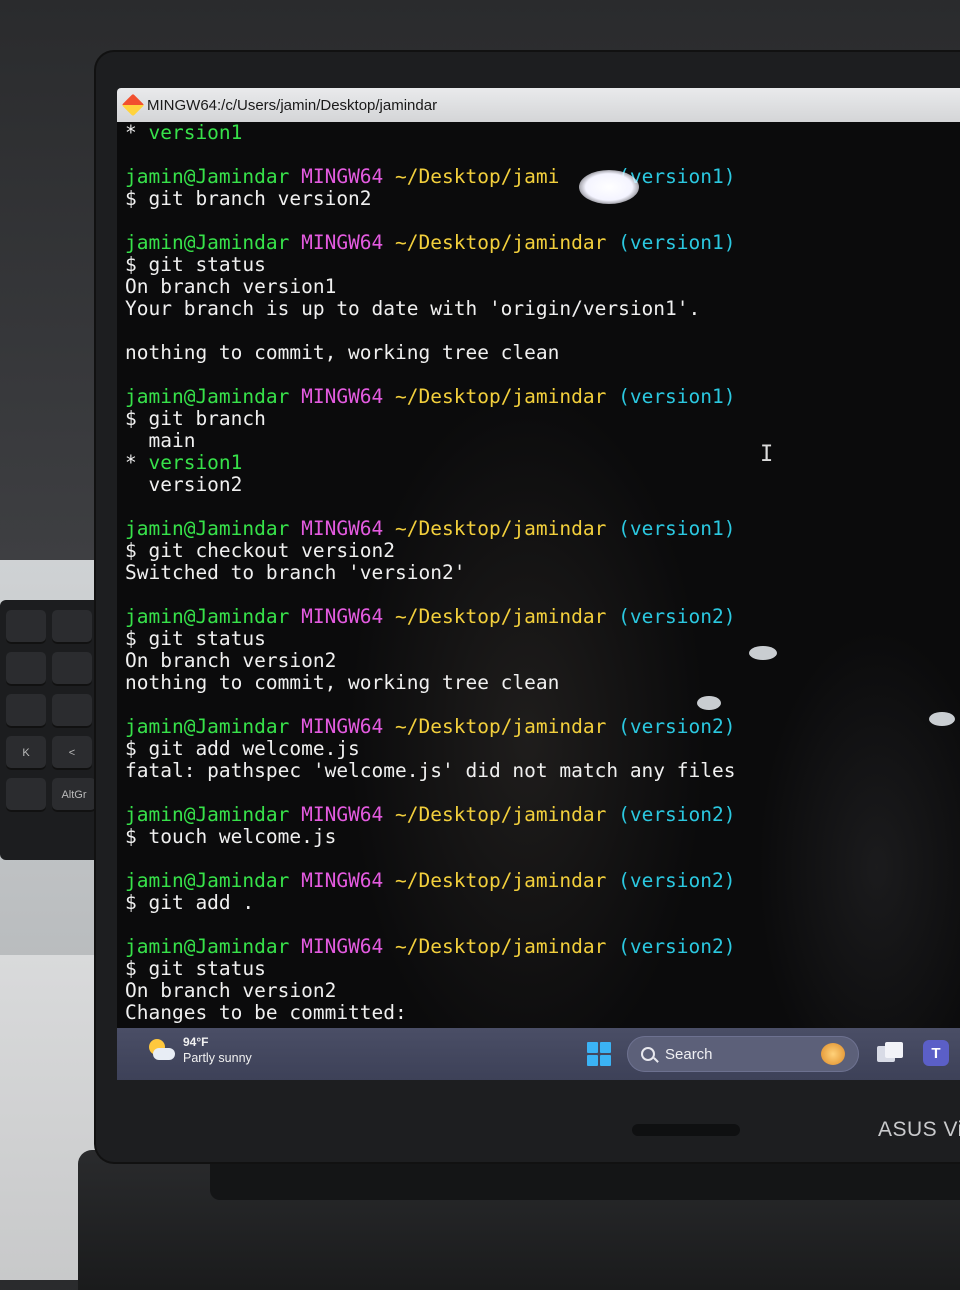 Image resolution: width=960 pixels, height=1290 pixels. Describe the element at coordinates (538, 1054) in the screenshot. I see `windows-taskbar: 94°F Partly sunny Search T` at that location.